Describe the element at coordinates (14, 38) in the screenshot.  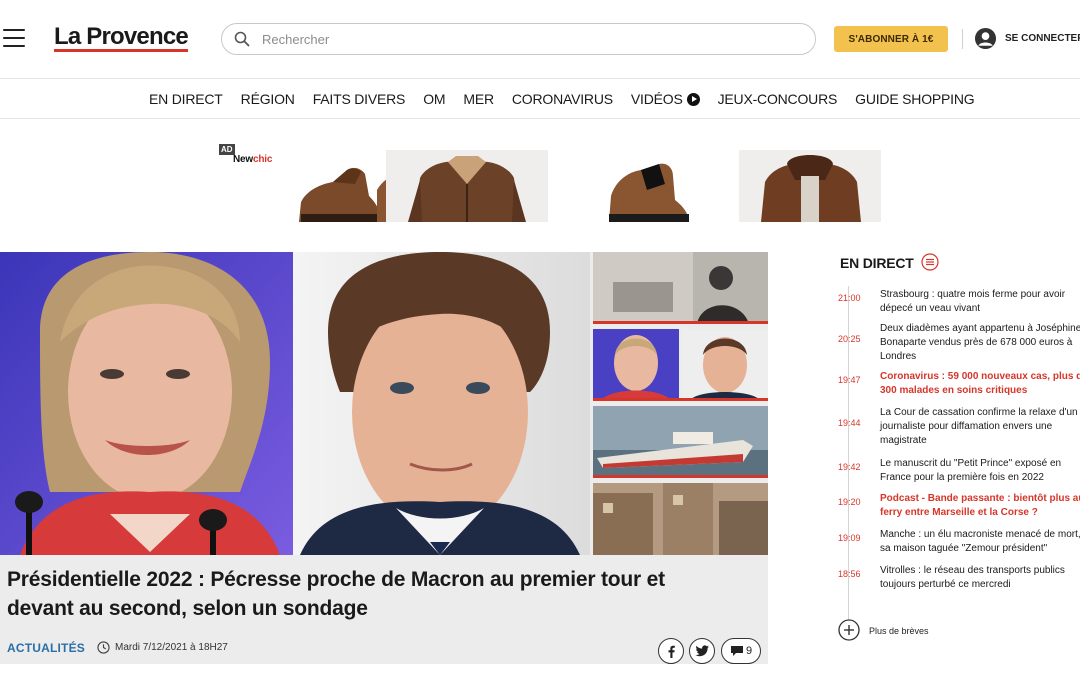
I see `menu-icon` at that location.